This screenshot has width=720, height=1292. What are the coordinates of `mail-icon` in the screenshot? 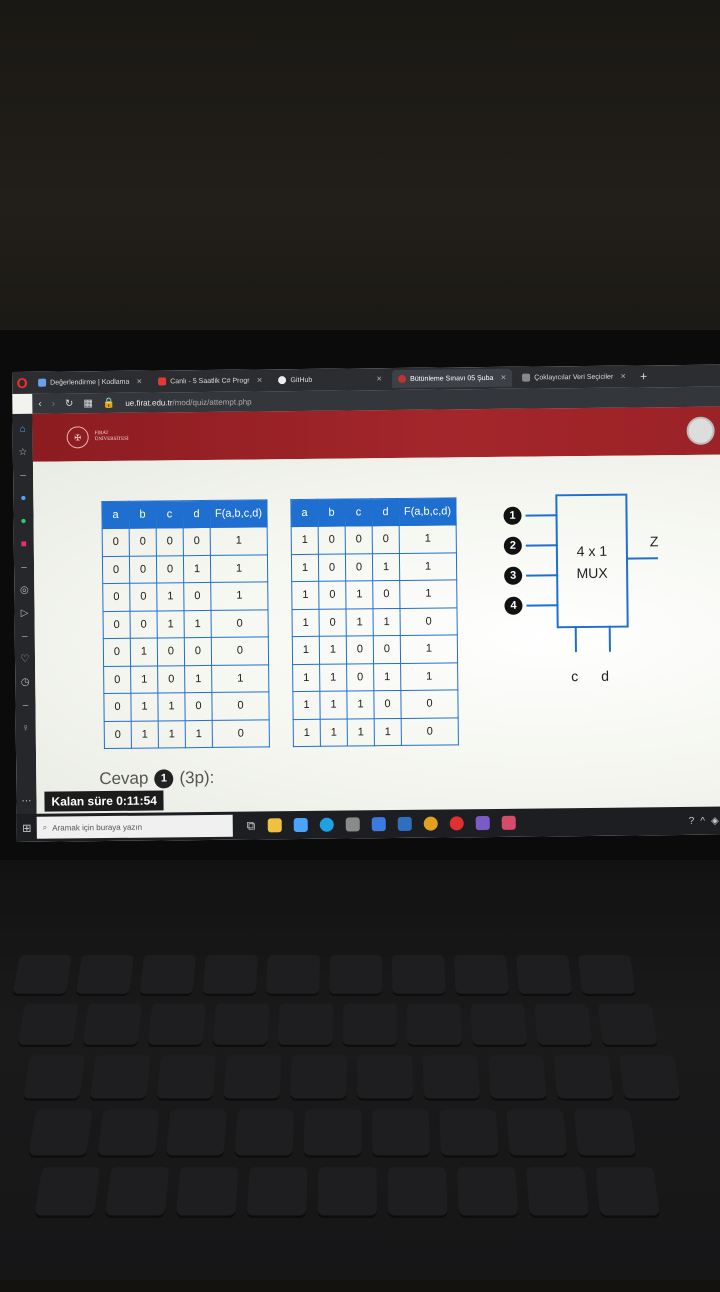 It's located at (378, 824).